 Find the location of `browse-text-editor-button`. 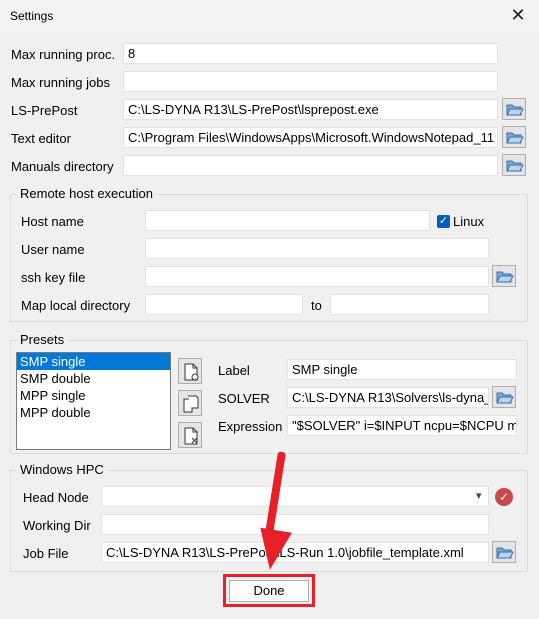

browse-text-editor-button is located at coordinates (514, 137).